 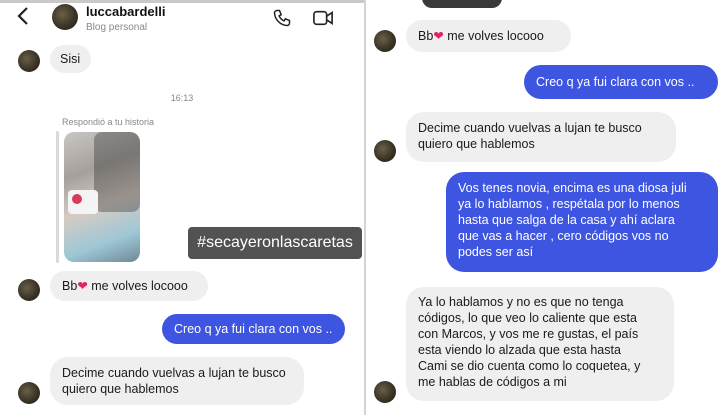 What do you see at coordinates (65, 17) in the screenshot?
I see `contact-avatar` at bounding box center [65, 17].